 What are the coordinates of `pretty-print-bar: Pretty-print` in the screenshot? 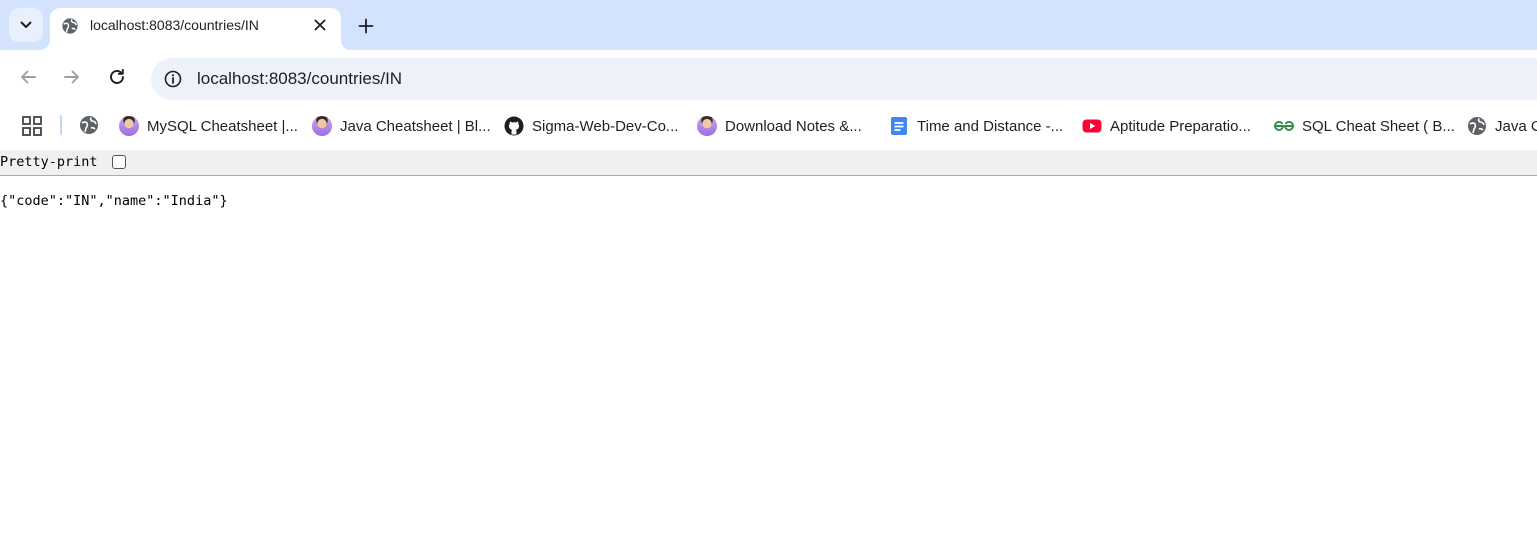 It's located at (768, 163).